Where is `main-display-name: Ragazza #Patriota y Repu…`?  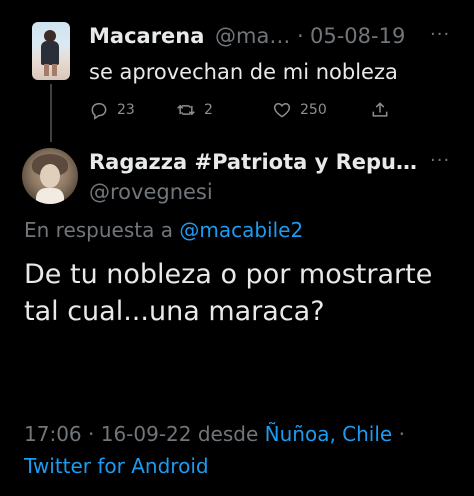
main-display-name: Ragazza #Patriota y Repu… is located at coordinates (253, 162).